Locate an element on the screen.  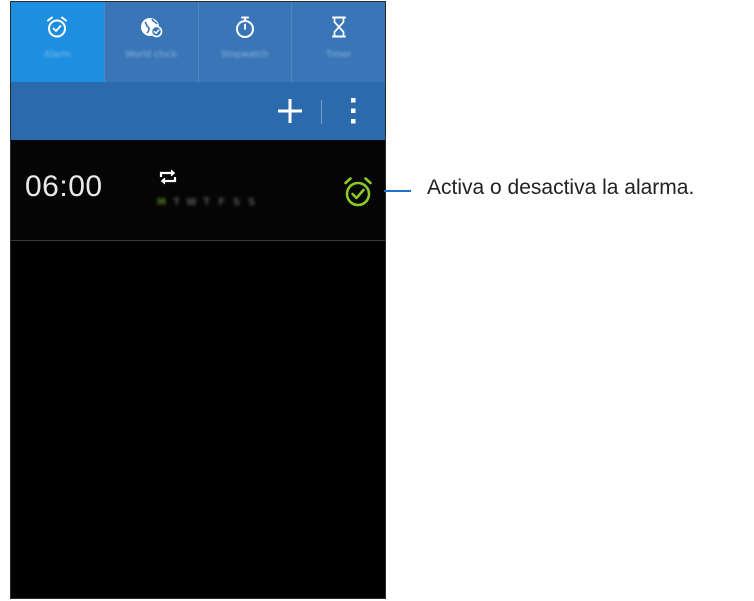
alarm-time: 06:00 is located at coordinates (64, 186).